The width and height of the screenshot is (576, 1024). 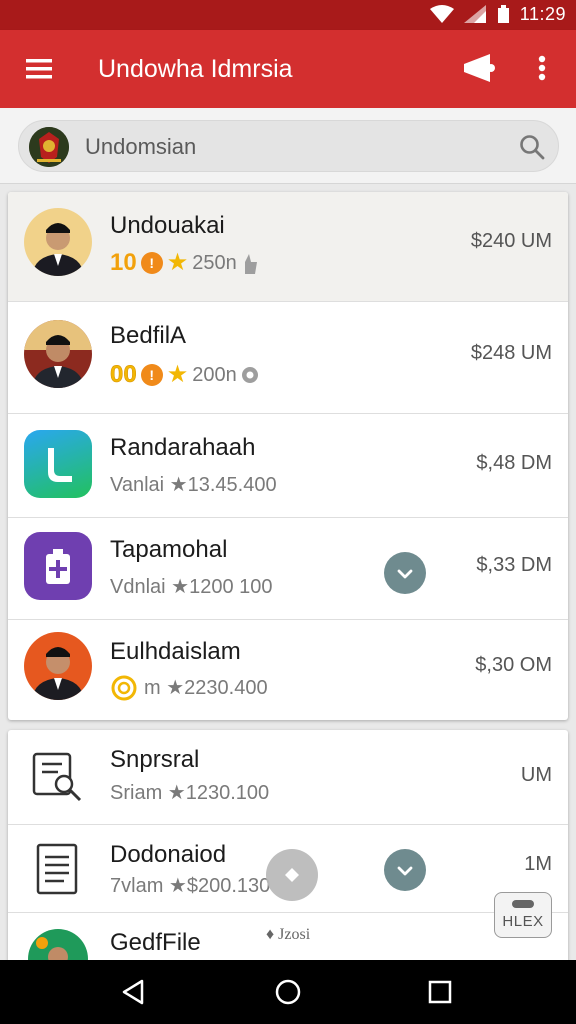 I want to click on item-count: 250n, so click(x=214, y=263).